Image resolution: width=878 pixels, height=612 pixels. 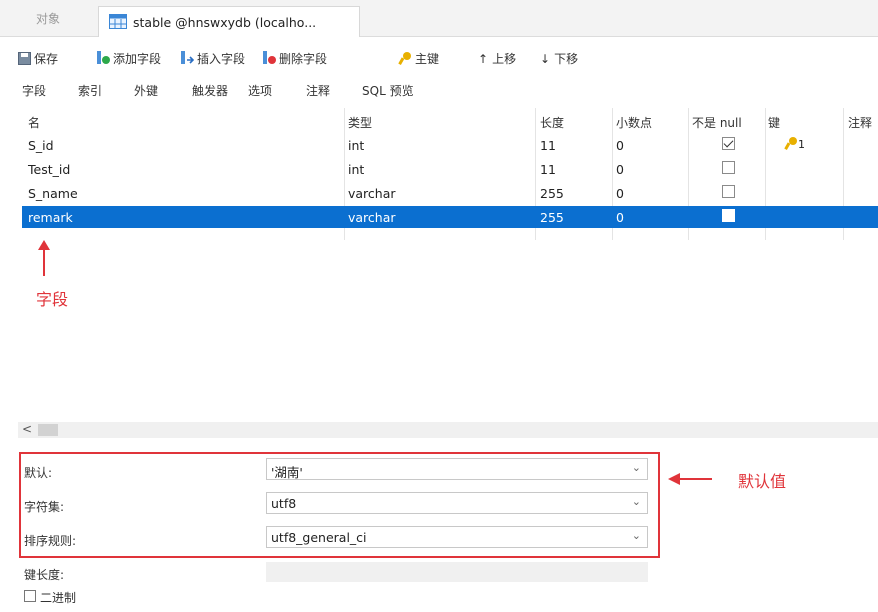 I want to click on col-key: 键, so click(x=774, y=122).